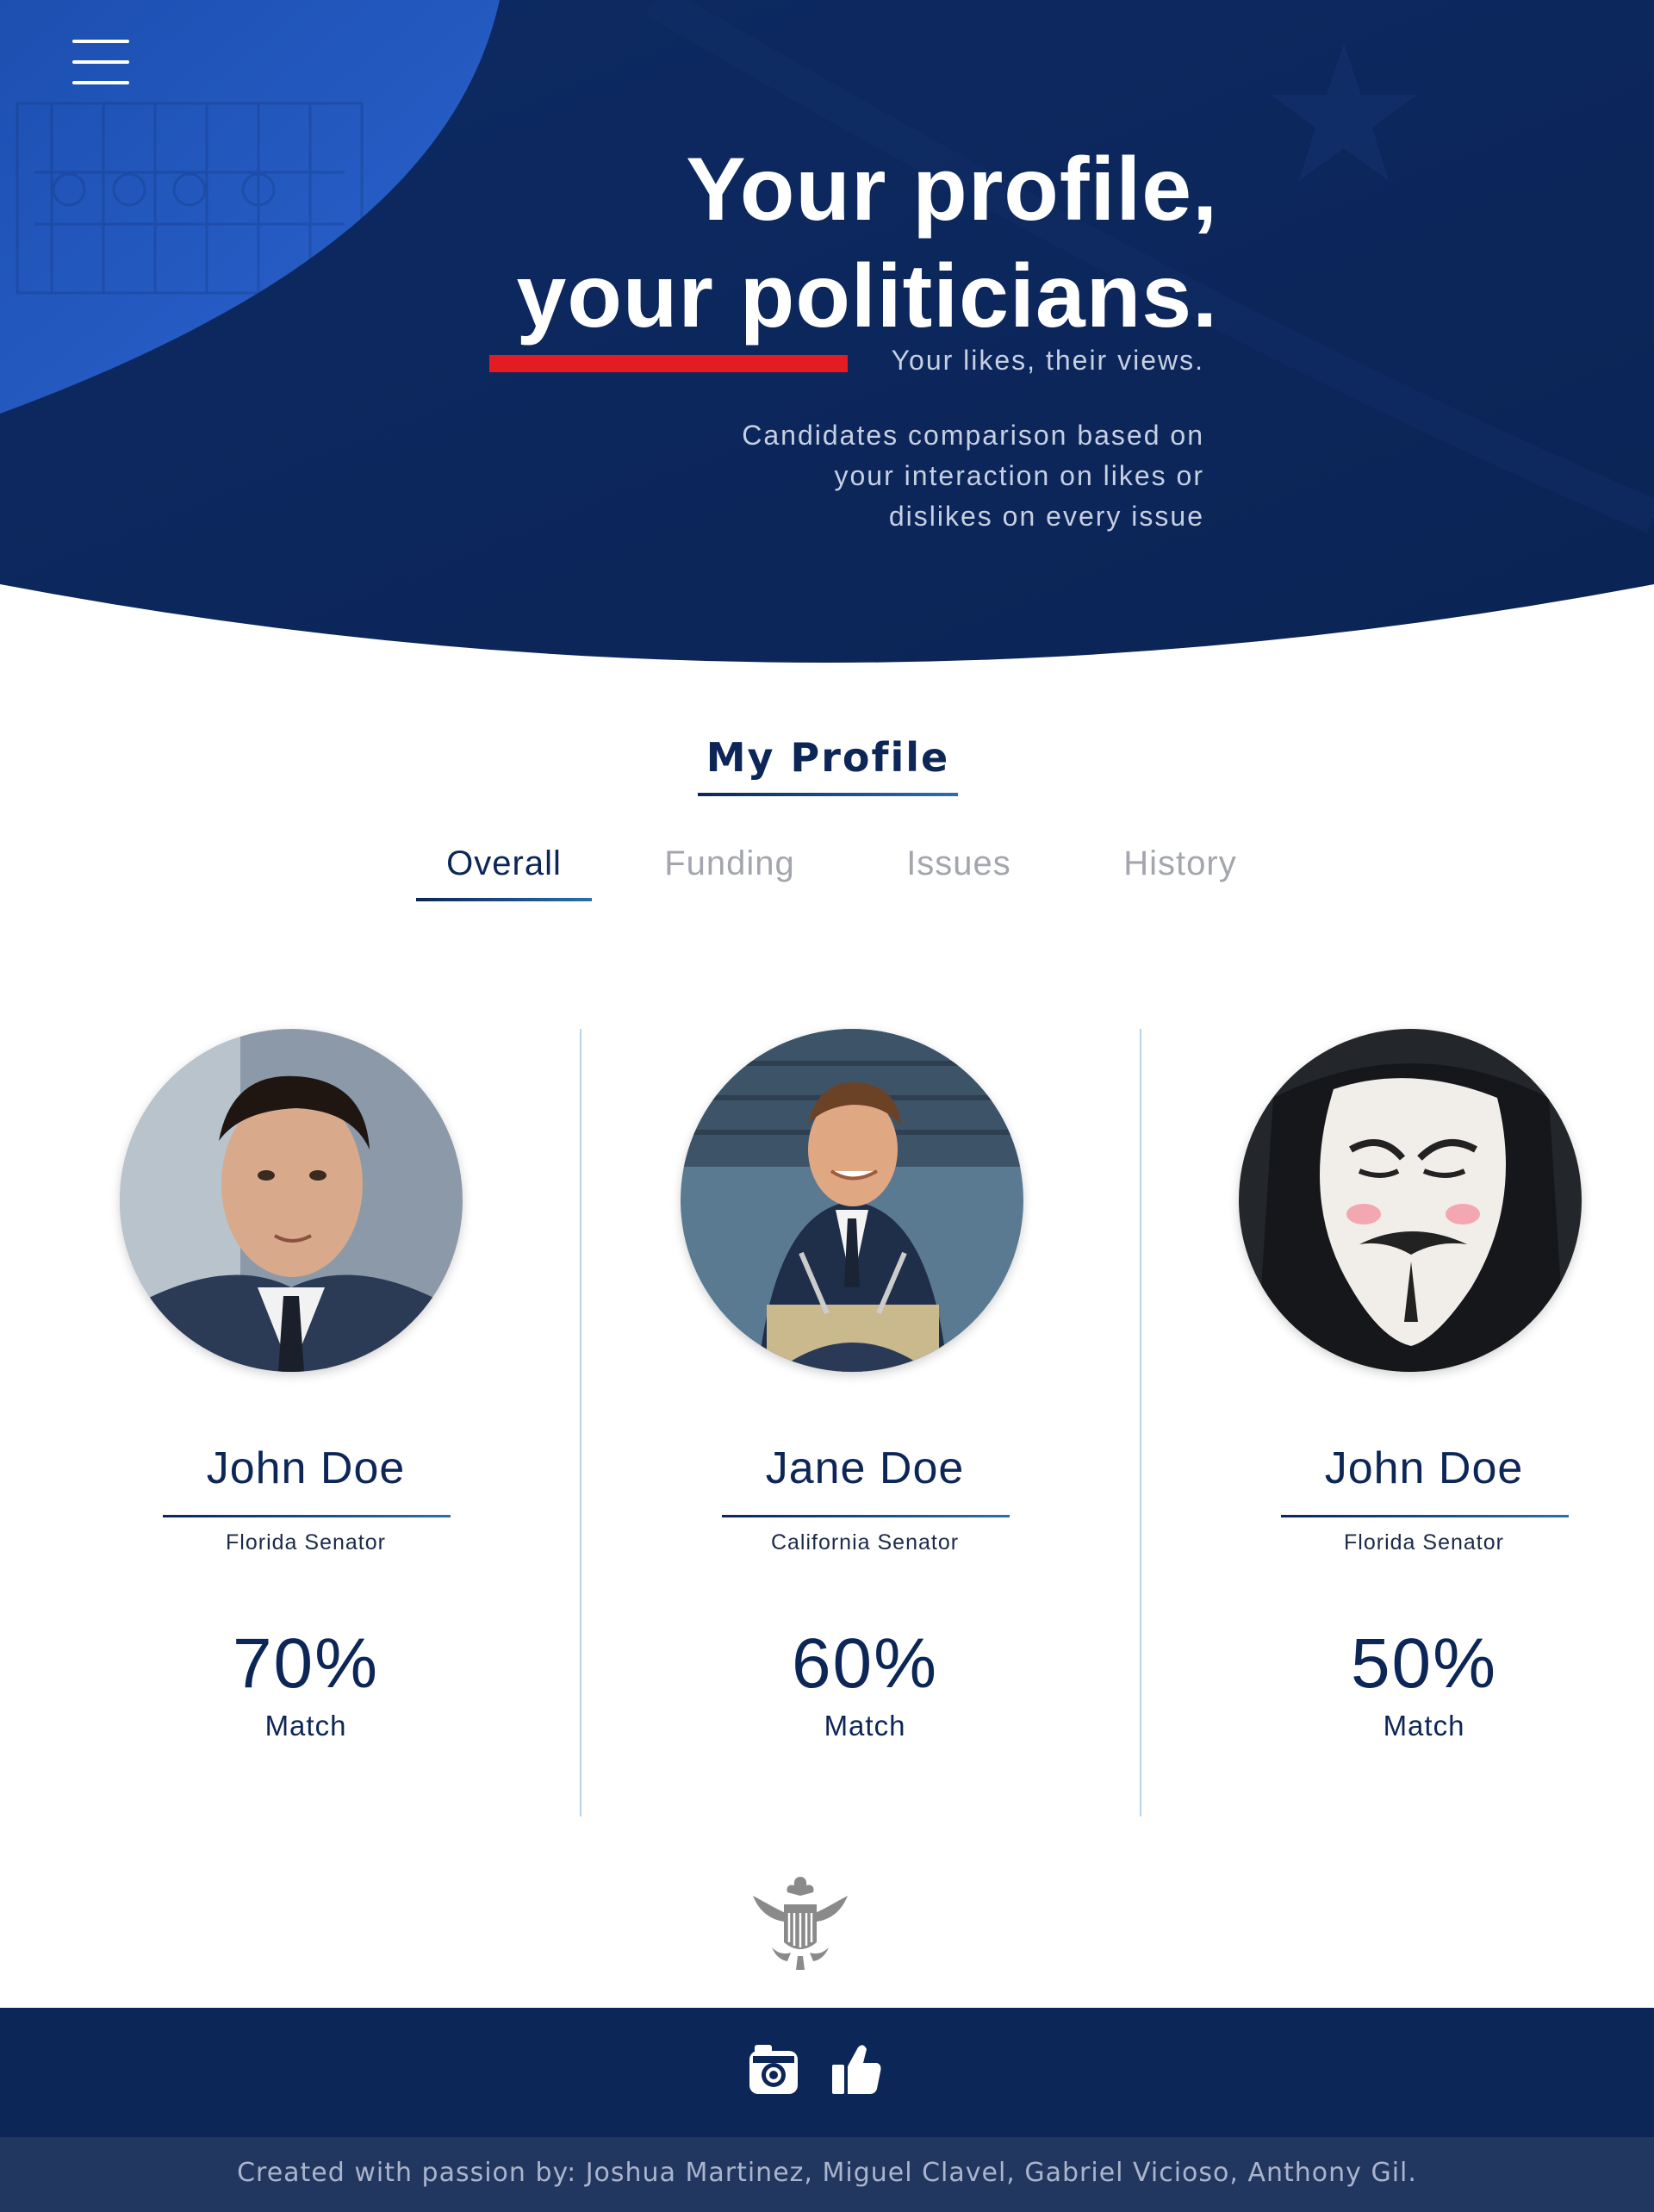  What do you see at coordinates (1047, 361) in the screenshot?
I see `hero-tagline: Your likes, their views.` at bounding box center [1047, 361].